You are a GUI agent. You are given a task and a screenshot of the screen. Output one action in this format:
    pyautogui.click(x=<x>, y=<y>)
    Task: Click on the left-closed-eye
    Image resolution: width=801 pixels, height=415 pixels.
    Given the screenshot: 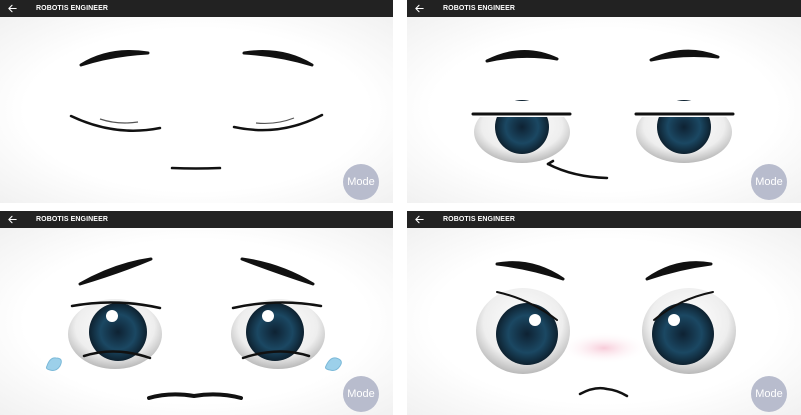 What is the action you would take?
    pyautogui.click(x=115, y=123)
    